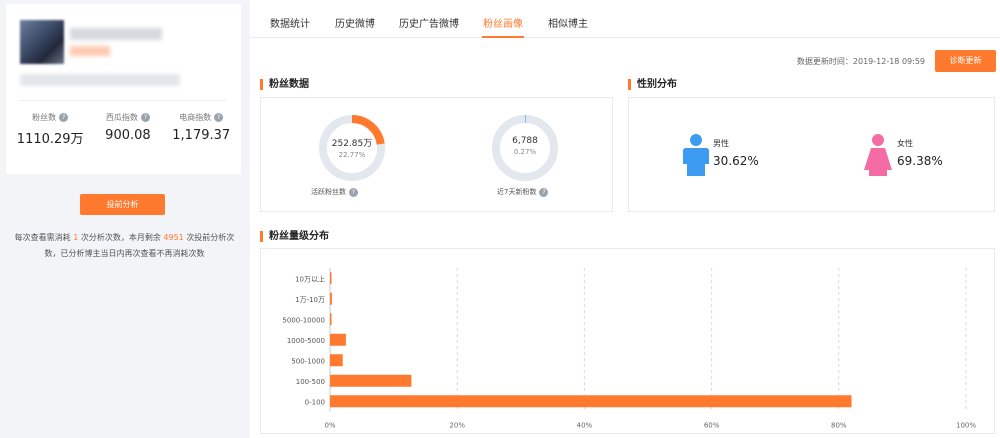 The height and width of the screenshot is (438, 1000). What do you see at coordinates (195, 117) in the screenshot?
I see `stat-label: 电商指数` at bounding box center [195, 117].